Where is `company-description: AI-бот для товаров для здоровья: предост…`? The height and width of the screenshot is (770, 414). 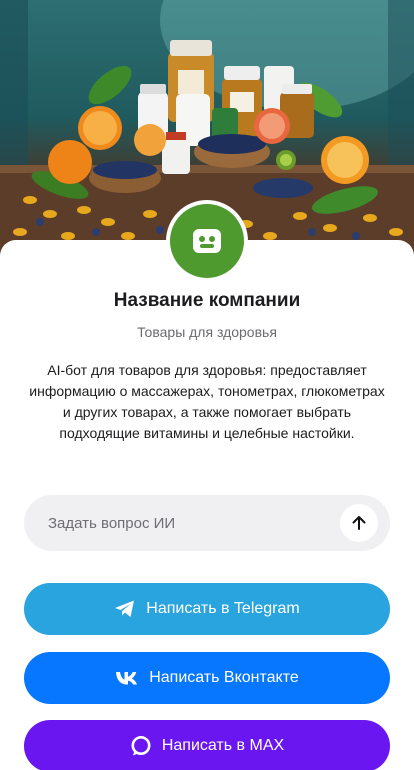 company-description: AI-бот для товаров для здоровья: предост… is located at coordinates (207, 401).